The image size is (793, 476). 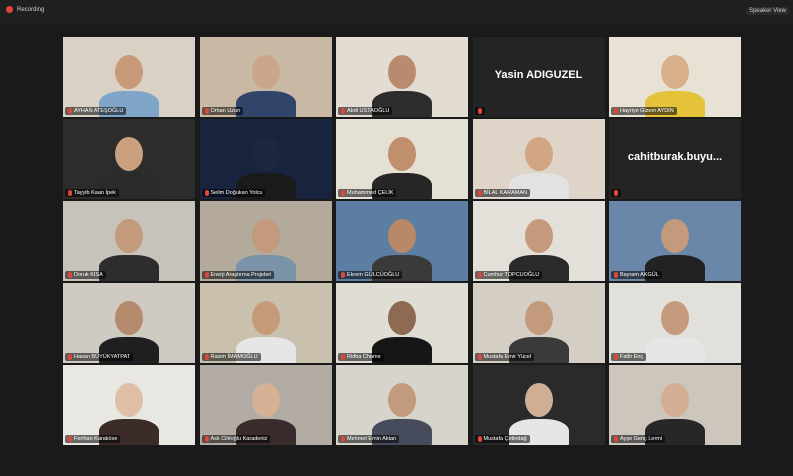 I want to click on participant-name-bar: Mustafa Çetindağ, so click(x=502, y=439).